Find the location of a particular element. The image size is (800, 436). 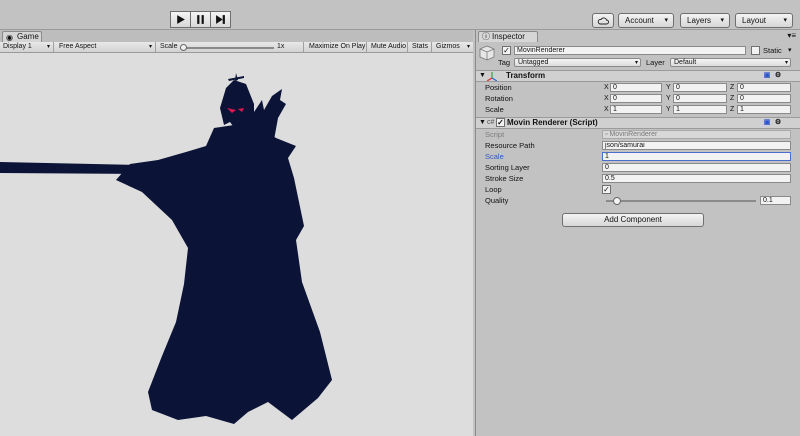

tag-dropdown: Untagged ▾ is located at coordinates (577, 62).